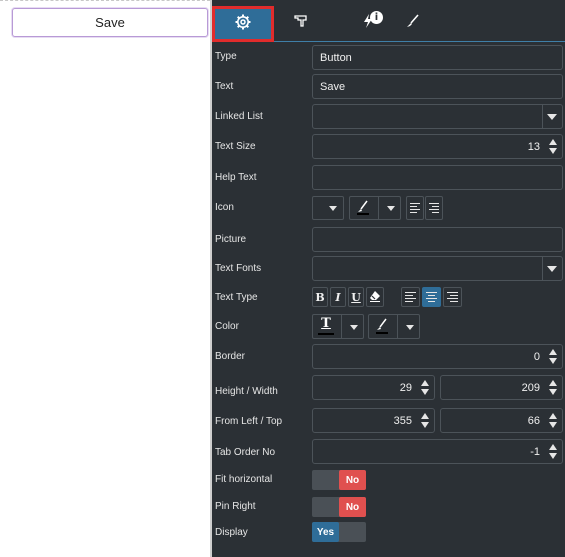  I want to click on left-stepper: 355, so click(373, 420).